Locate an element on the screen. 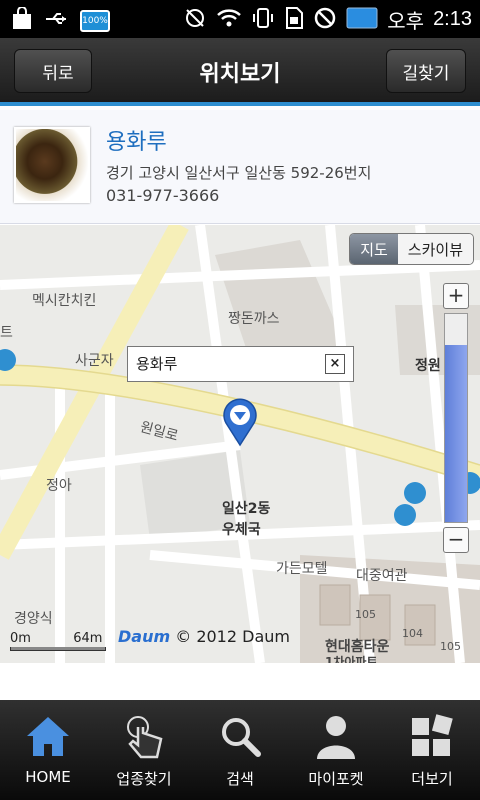  zoom-control: + − is located at coordinates (456, 418).